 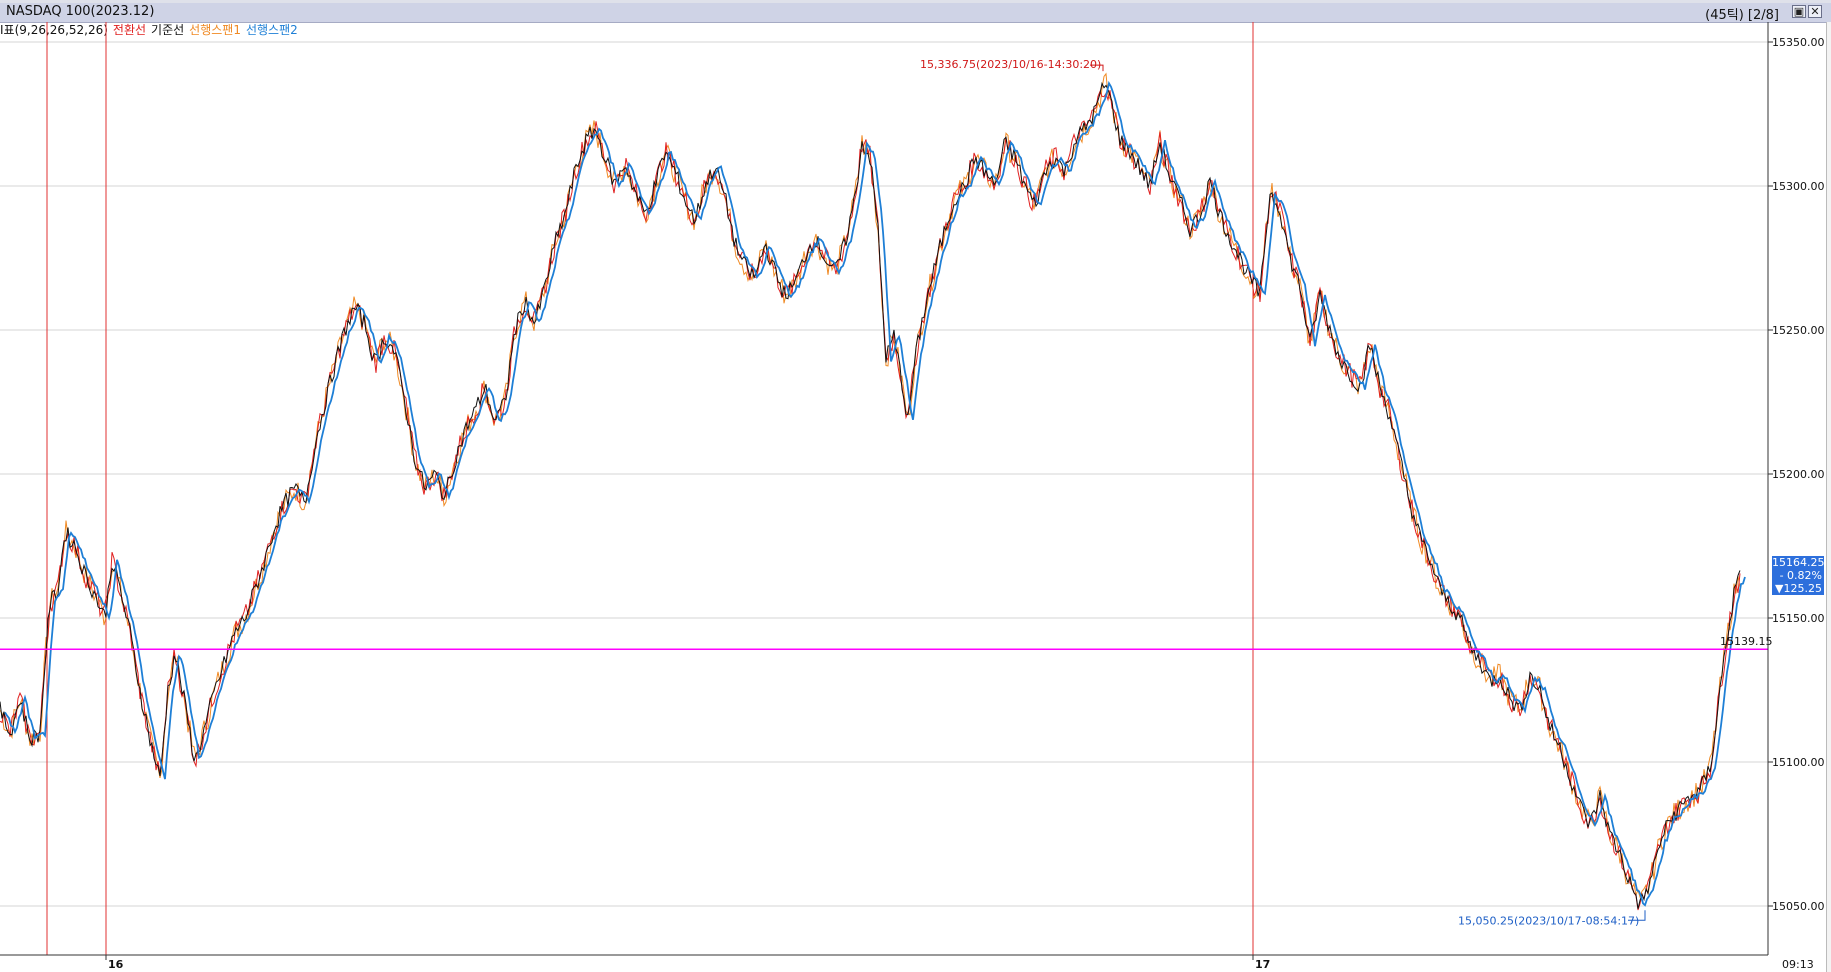 I want to click on y-tick-label: 15050.00, so click(x=1798, y=906).